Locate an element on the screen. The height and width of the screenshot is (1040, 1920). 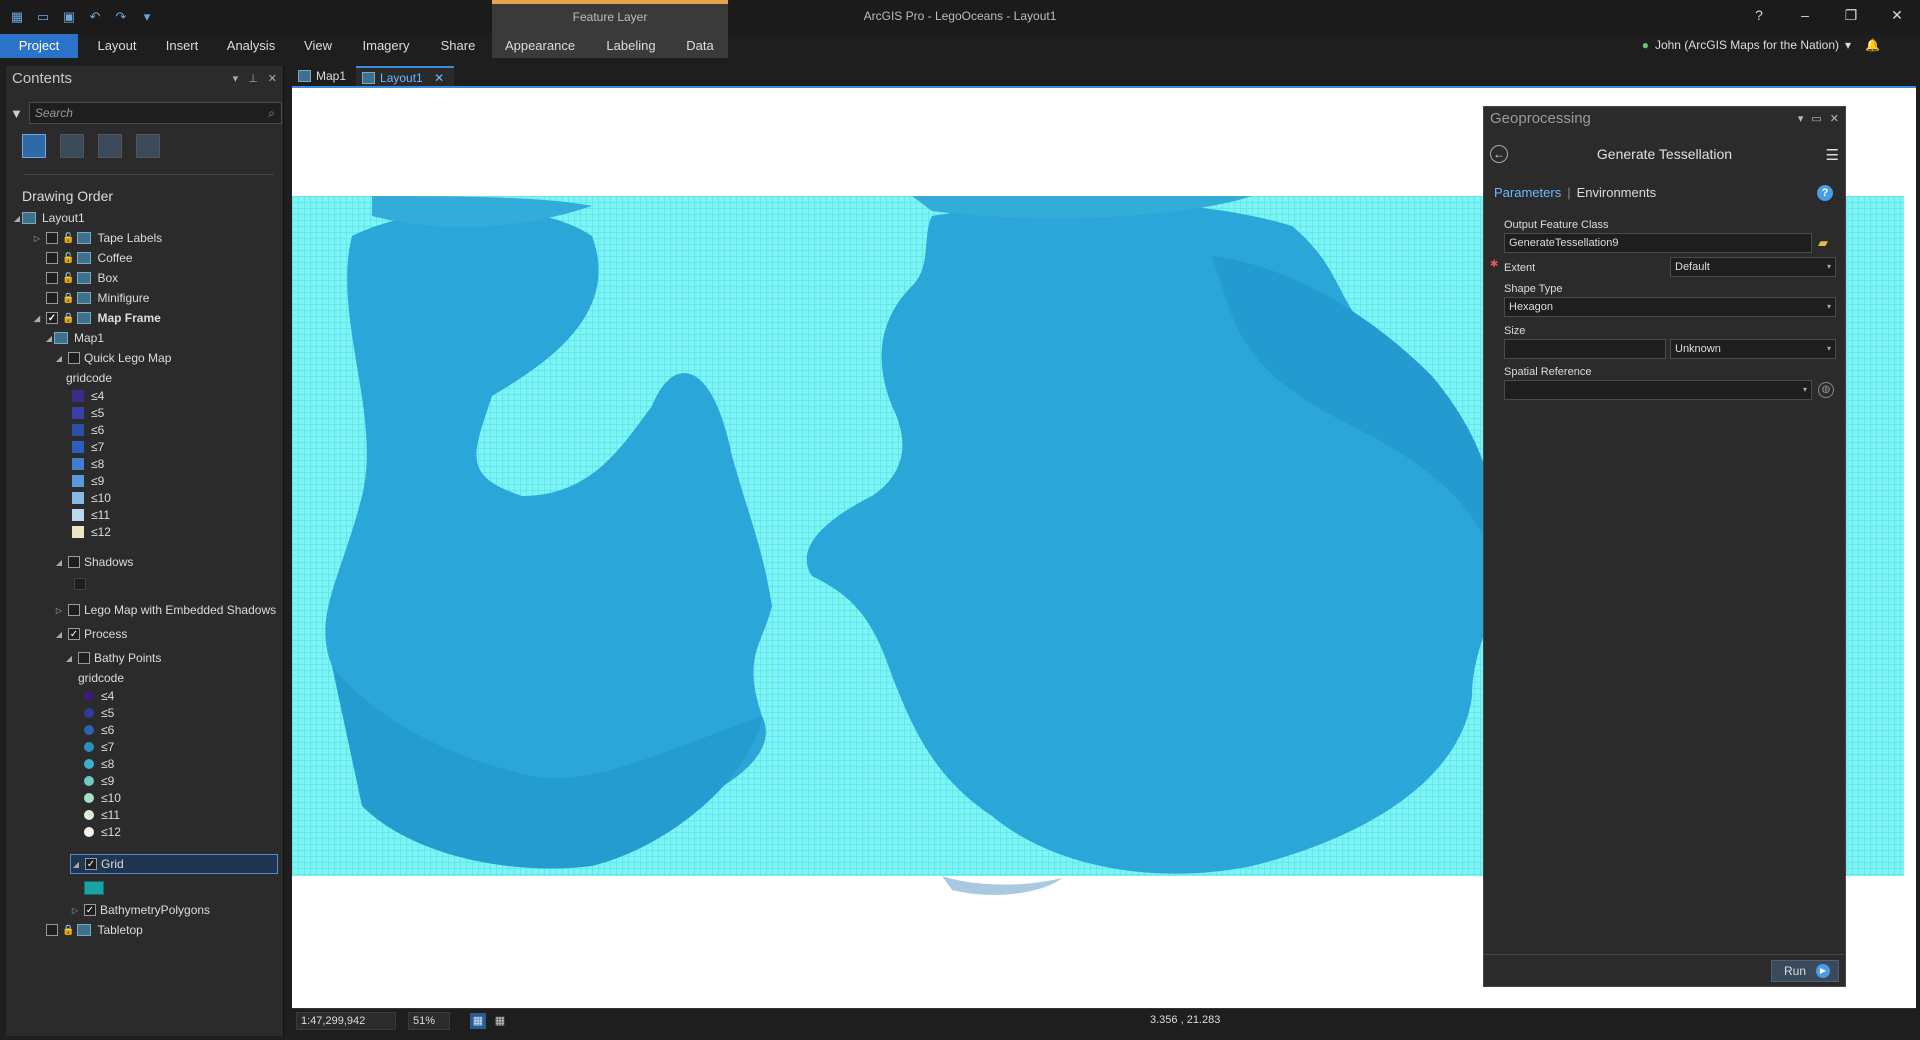
tab-environments: Environments is located at coordinates (1616, 192).